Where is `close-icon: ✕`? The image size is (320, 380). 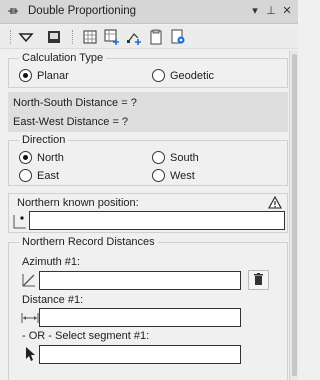 close-icon: ✕ is located at coordinates (287, 11).